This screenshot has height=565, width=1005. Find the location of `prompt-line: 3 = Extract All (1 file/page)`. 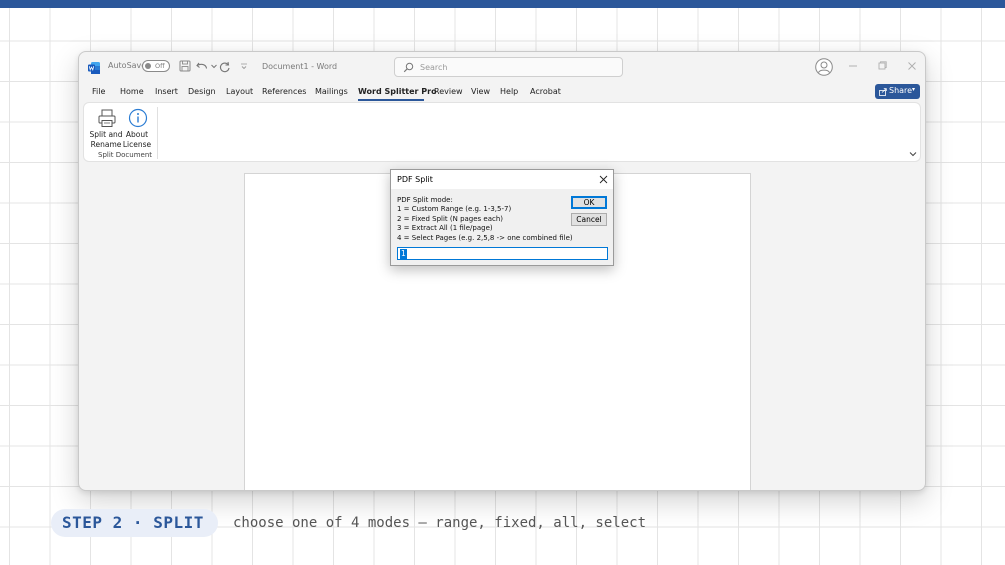

prompt-line: 3 = Extract All (1 file/page) is located at coordinates (445, 228).